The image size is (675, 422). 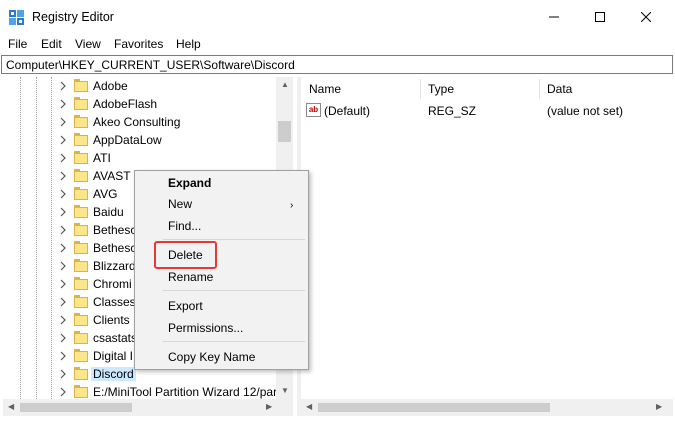 I want to click on menu-item-new: New, so click(x=180, y=204).